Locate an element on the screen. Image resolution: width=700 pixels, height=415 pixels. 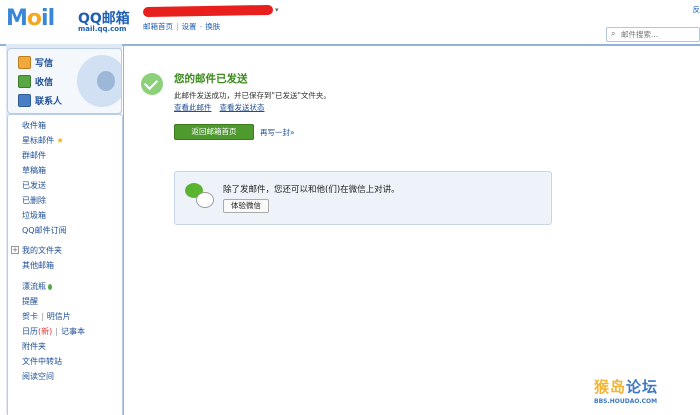
write-icon is located at coordinates (24, 62).